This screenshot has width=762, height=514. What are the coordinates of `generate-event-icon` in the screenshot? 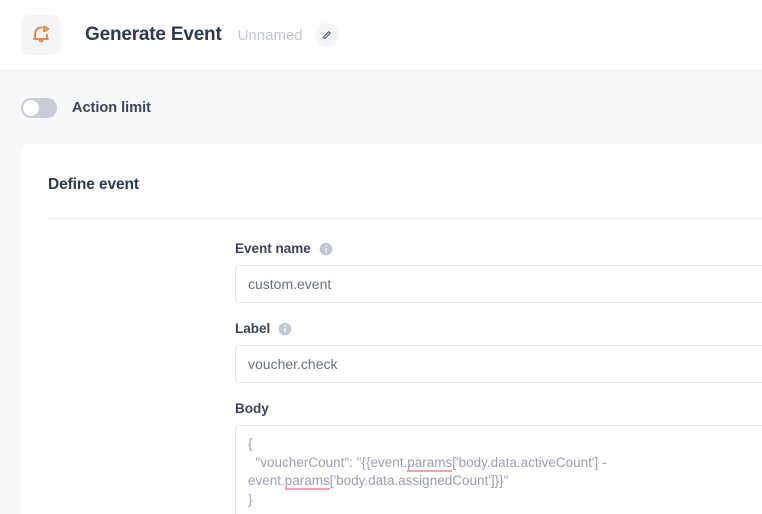 It's located at (41, 35).